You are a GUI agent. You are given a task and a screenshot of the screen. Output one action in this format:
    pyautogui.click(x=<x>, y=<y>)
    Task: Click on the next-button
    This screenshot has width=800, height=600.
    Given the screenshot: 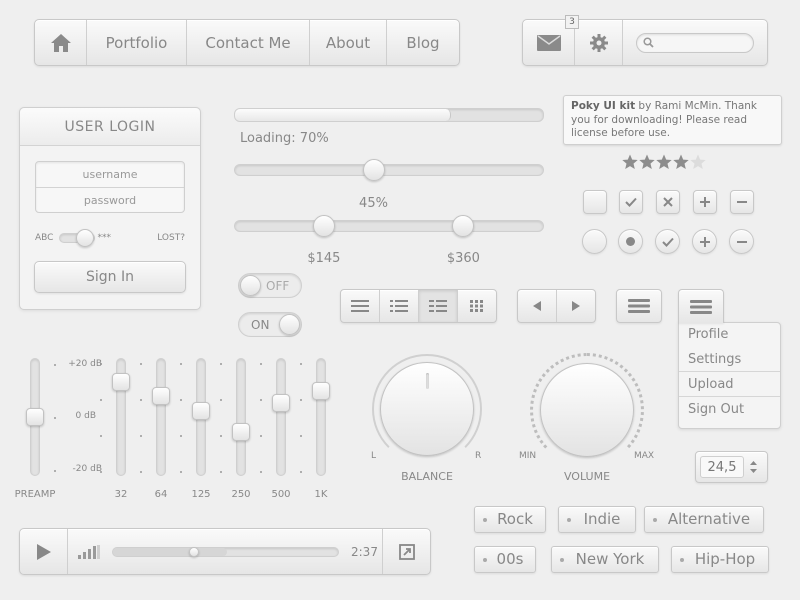 What is the action you would take?
    pyautogui.click(x=576, y=306)
    